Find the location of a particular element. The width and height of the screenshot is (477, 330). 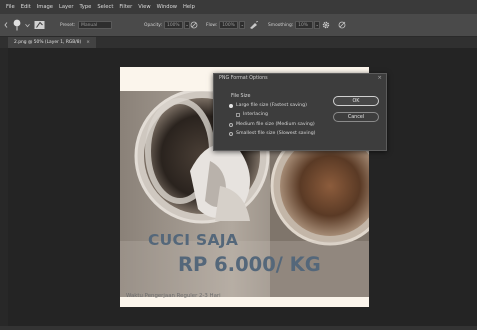

radio-selected-icon is located at coordinates (231, 105).